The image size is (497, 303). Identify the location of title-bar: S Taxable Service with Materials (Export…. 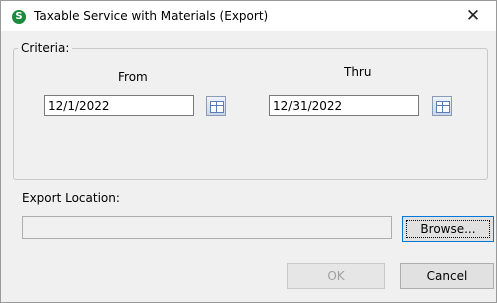
(248, 16).